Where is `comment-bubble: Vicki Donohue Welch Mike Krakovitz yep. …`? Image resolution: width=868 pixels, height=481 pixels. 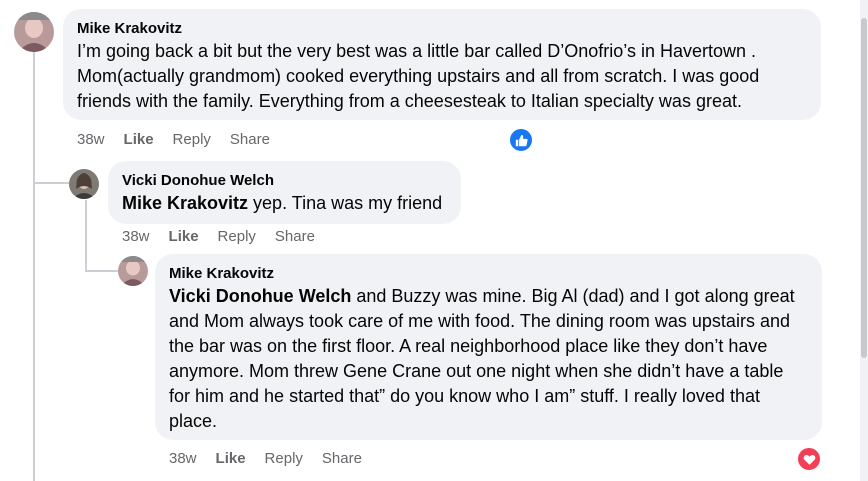 comment-bubble: Vicki Donohue Welch Mike Krakovitz yep. … is located at coordinates (284, 192).